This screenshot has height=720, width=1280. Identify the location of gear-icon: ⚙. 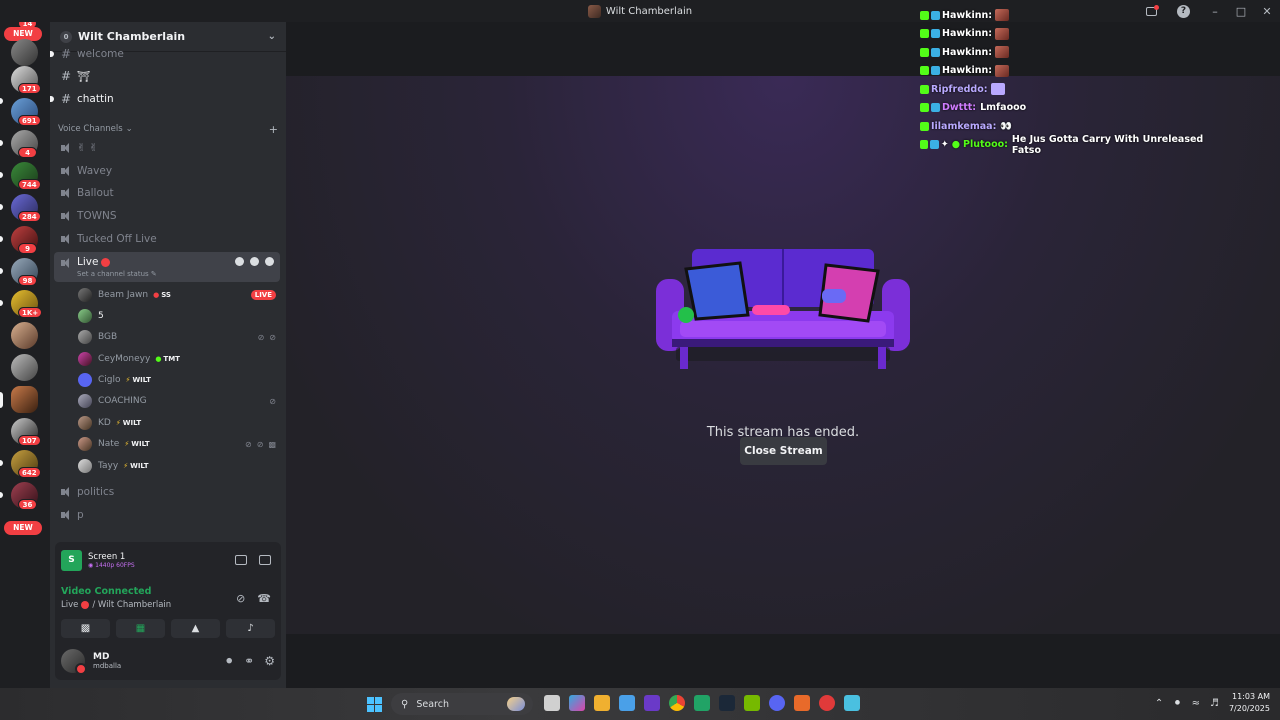
(269, 661).